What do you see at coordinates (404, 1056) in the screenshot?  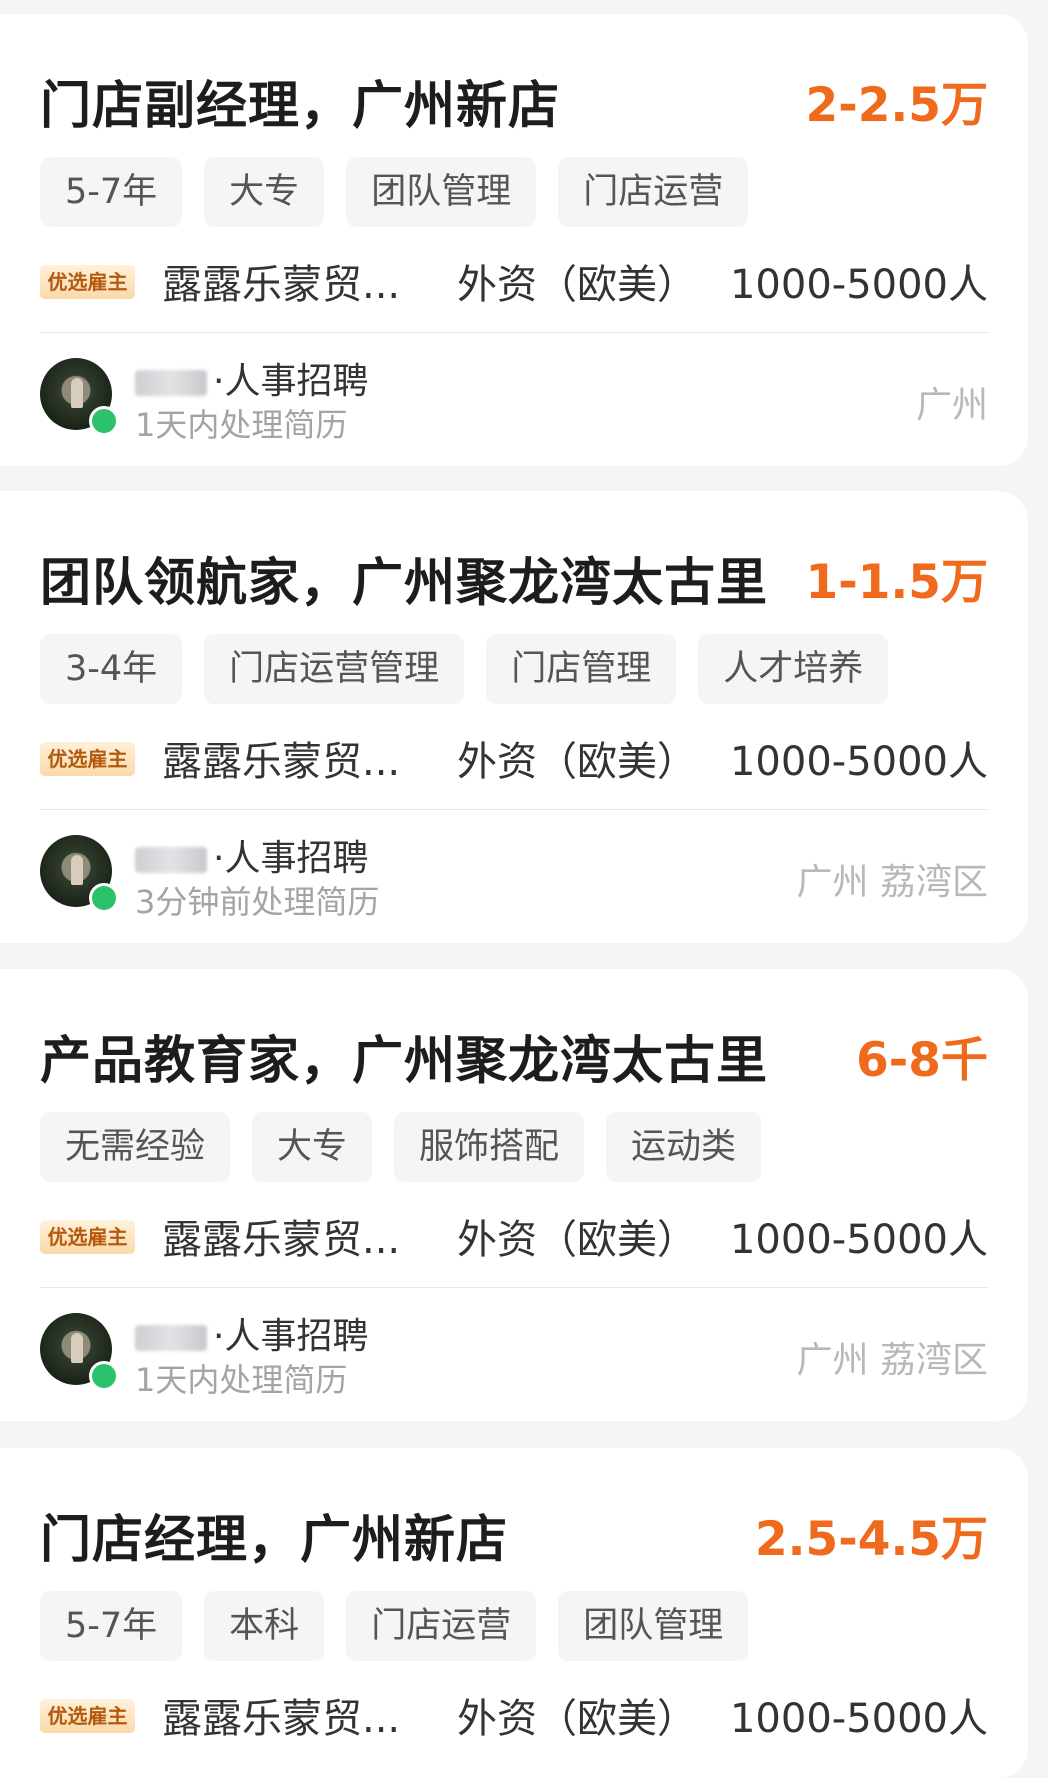 I see `job-title: 产品教育家，广州聚龙湾太古里` at bounding box center [404, 1056].